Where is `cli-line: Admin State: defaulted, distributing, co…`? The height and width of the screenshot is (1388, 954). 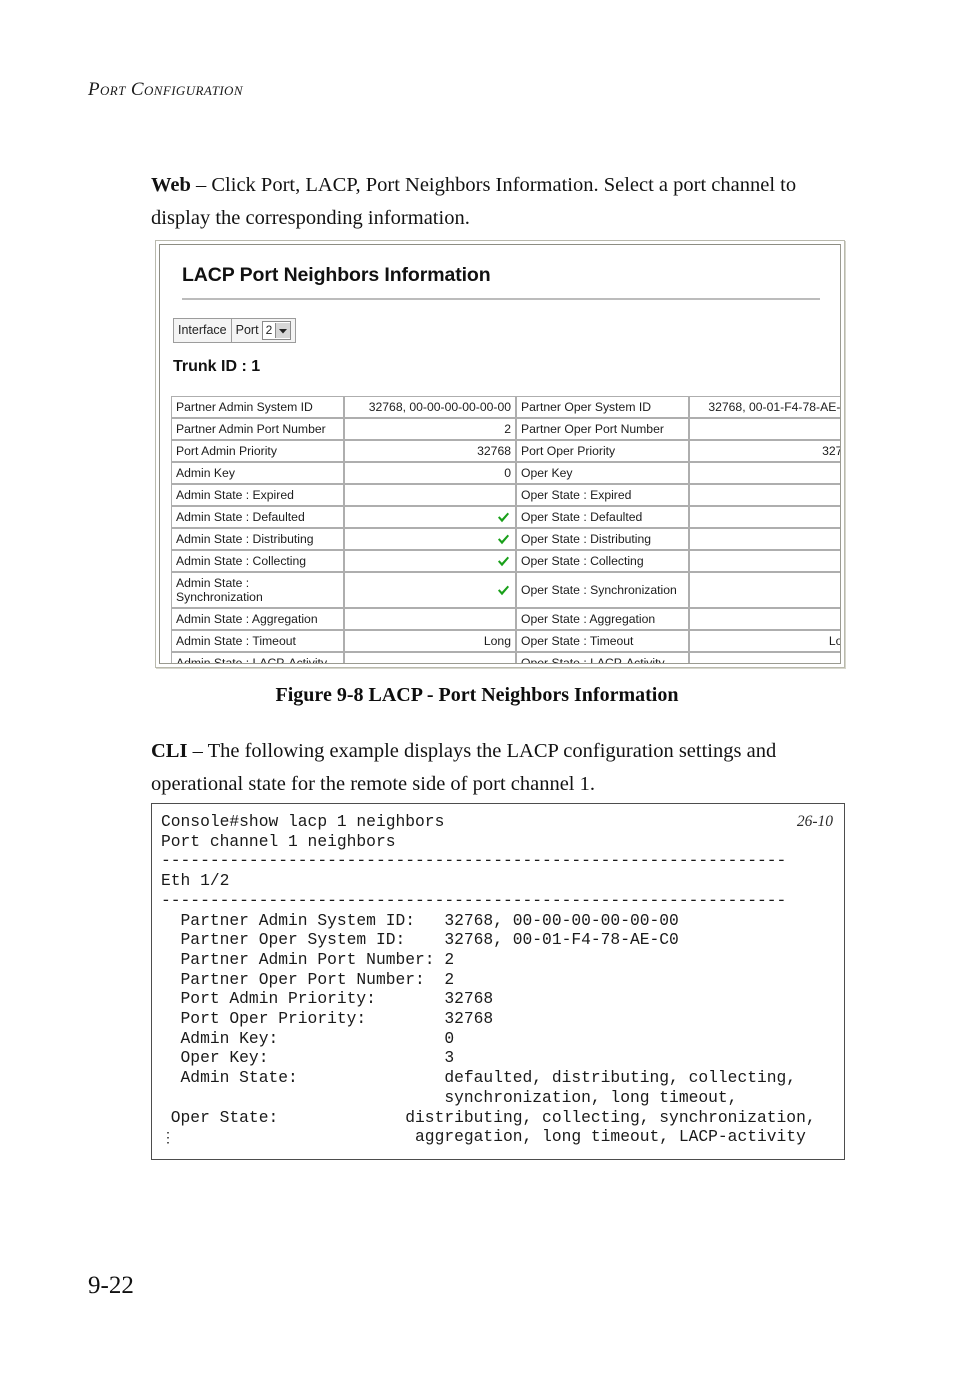
cli-line: Admin State: defaulted, distributing, co… is located at coordinates (479, 1078).